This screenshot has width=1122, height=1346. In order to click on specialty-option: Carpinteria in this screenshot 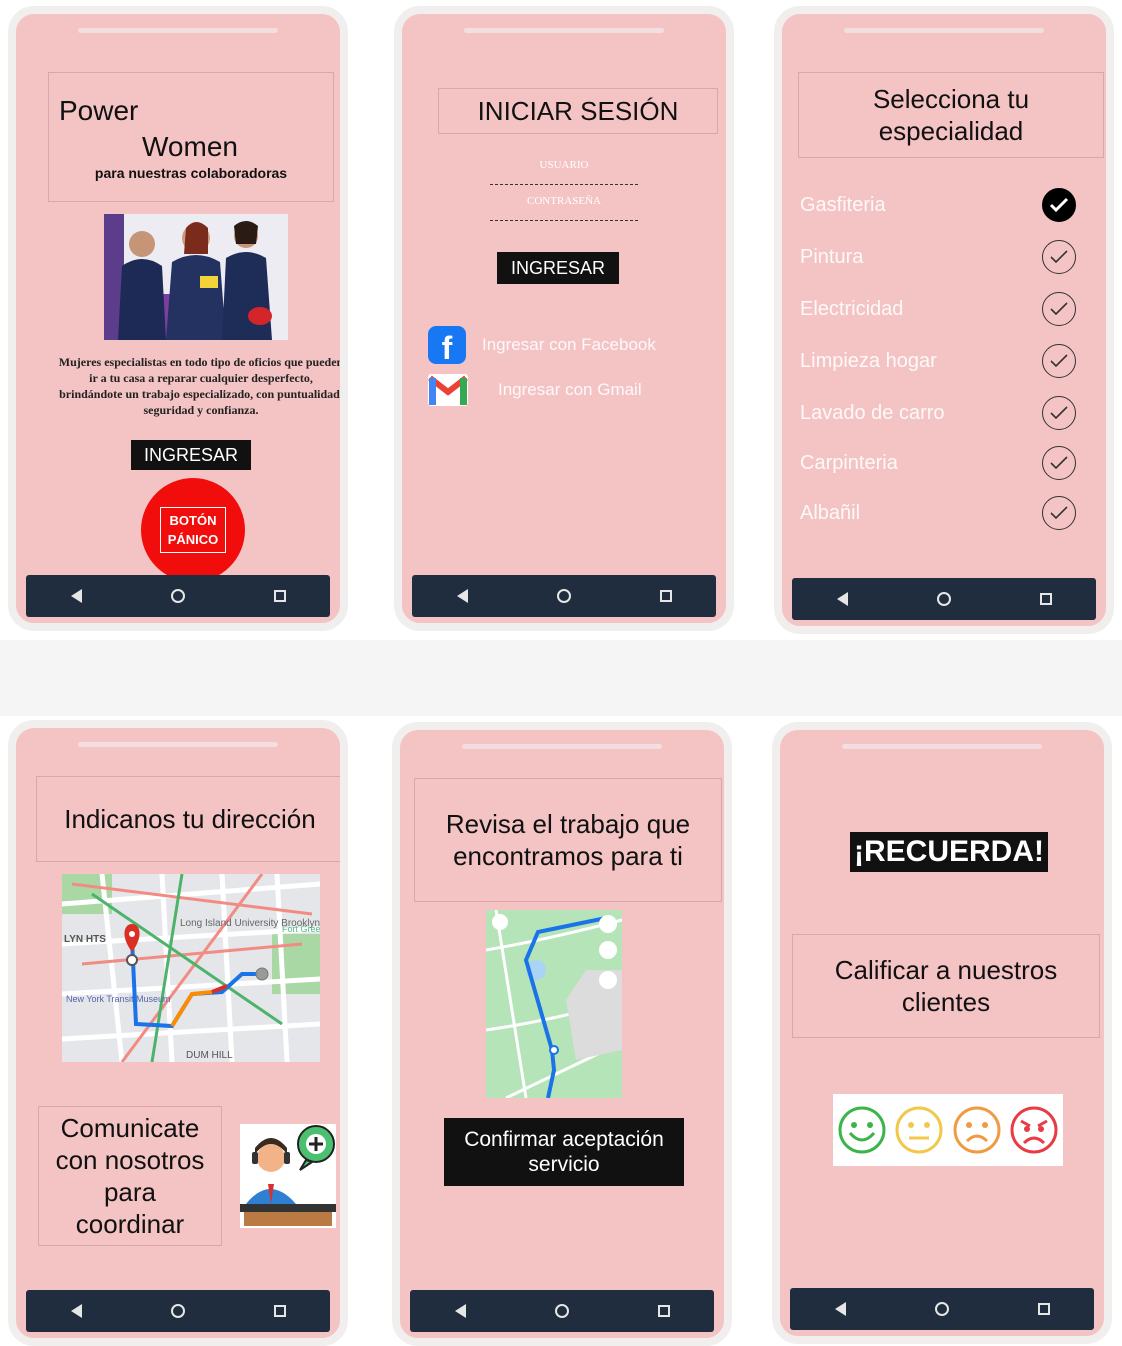, I will do `click(938, 463)`.